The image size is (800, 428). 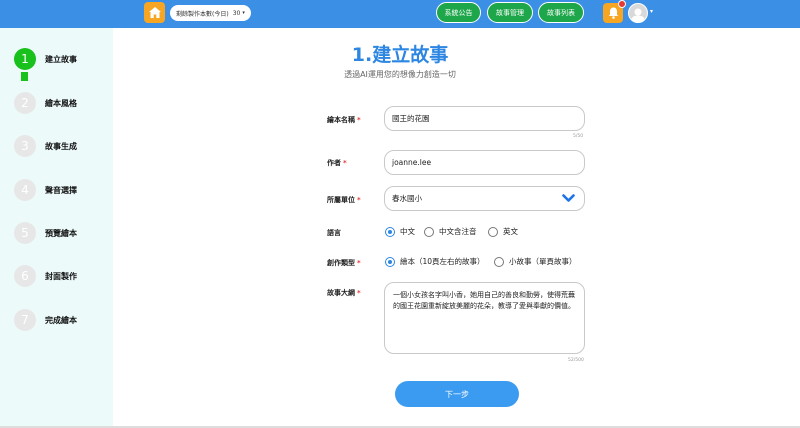 What do you see at coordinates (484, 198) in the screenshot?
I see `unit-select: 春水國小` at bounding box center [484, 198].